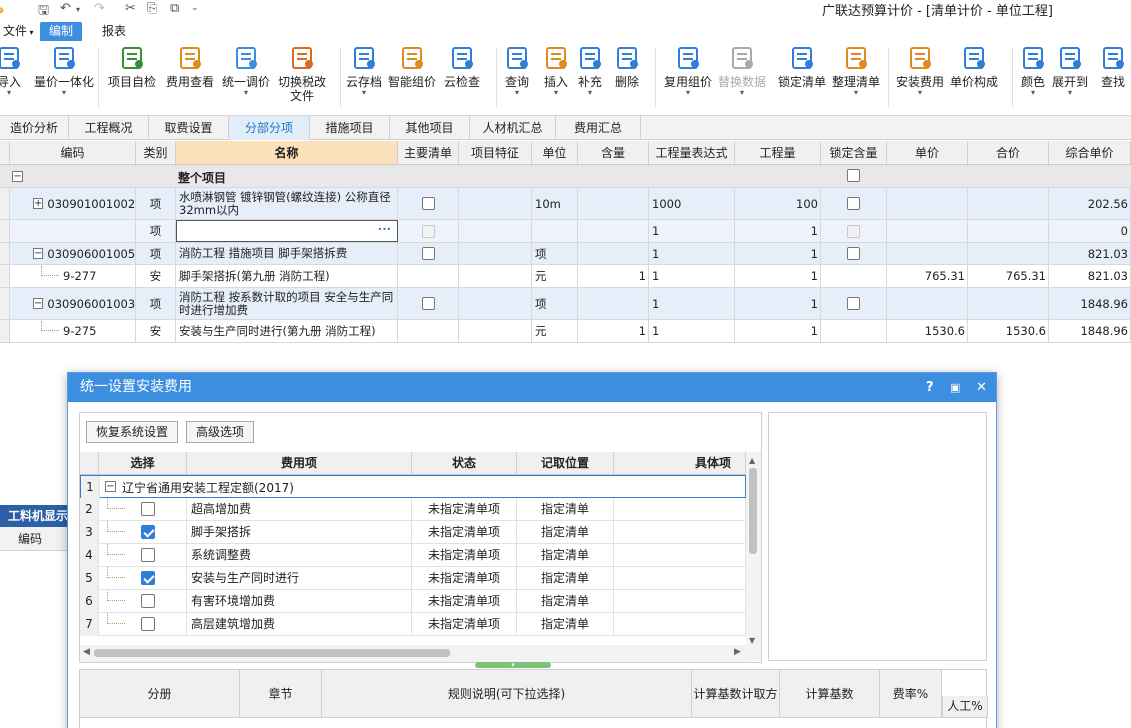 The width and height of the screenshot is (1131, 728). Describe the element at coordinates (287, 231) in the screenshot. I see `cell-2: ···` at that location.